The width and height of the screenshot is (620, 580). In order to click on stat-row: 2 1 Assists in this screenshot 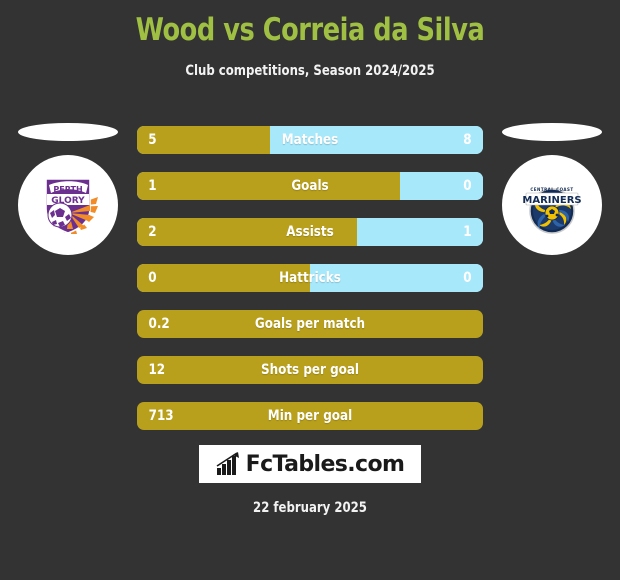, I will do `click(310, 232)`.